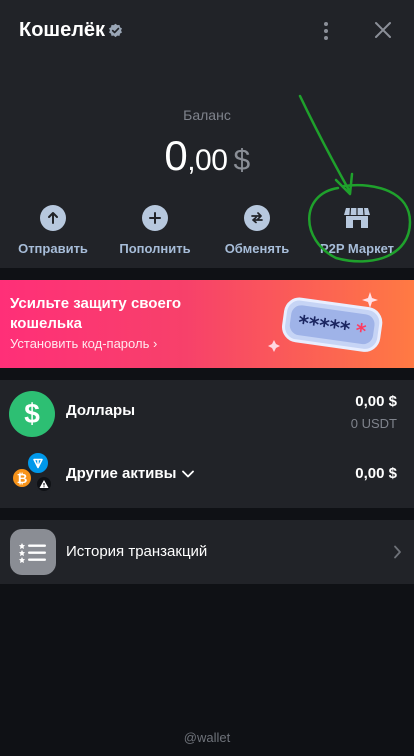 The width and height of the screenshot is (414, 756). What do you see at coordinates (62, 30) in the screenshot?
I see `page-title-text: Кошелёк` at bounding box center [62, 30].